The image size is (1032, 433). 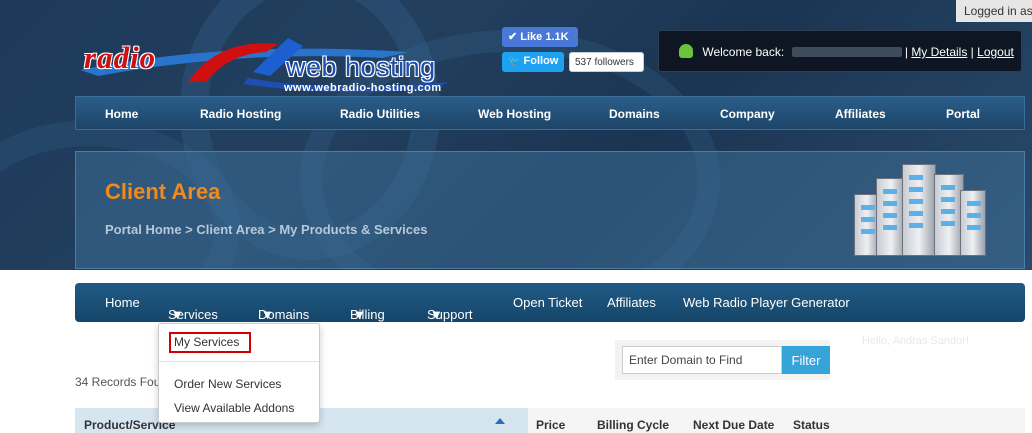 I want to click on menu-item-view-addons: View Available Addons, so click(x=234, y=408).